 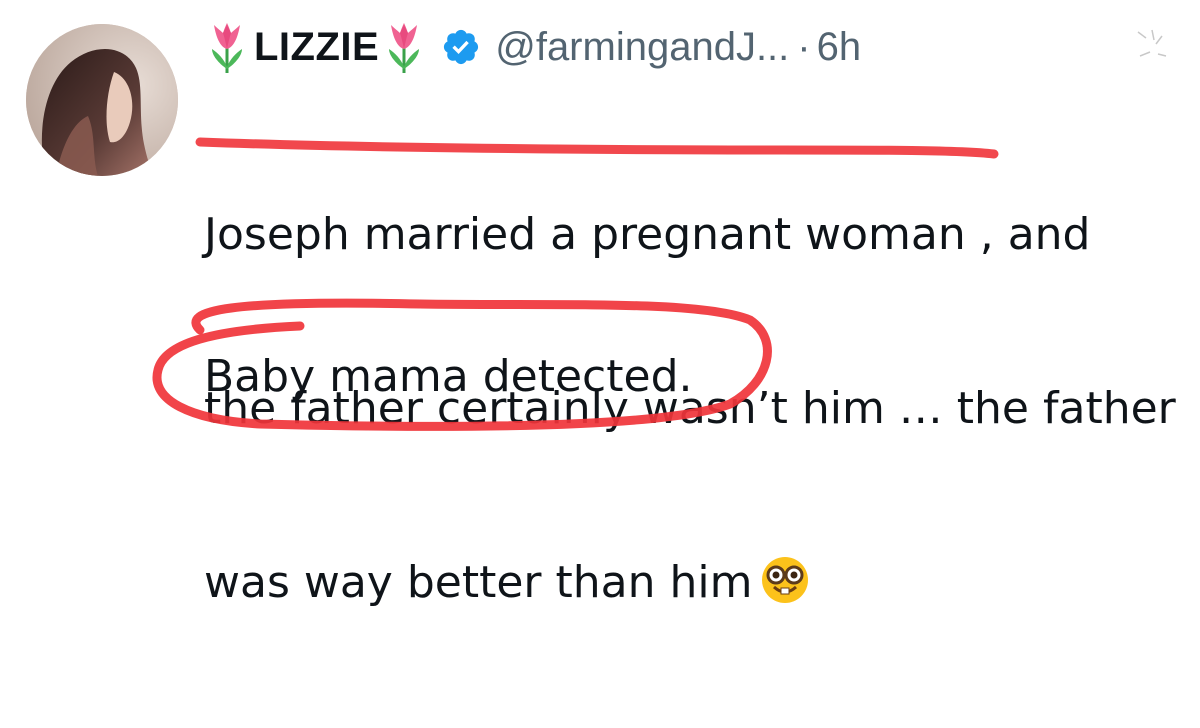 What do you see at coordinates (1152, 43) in the screenshot?
I see `corner-sparkle-mark` at bounding box center [1152, 43].